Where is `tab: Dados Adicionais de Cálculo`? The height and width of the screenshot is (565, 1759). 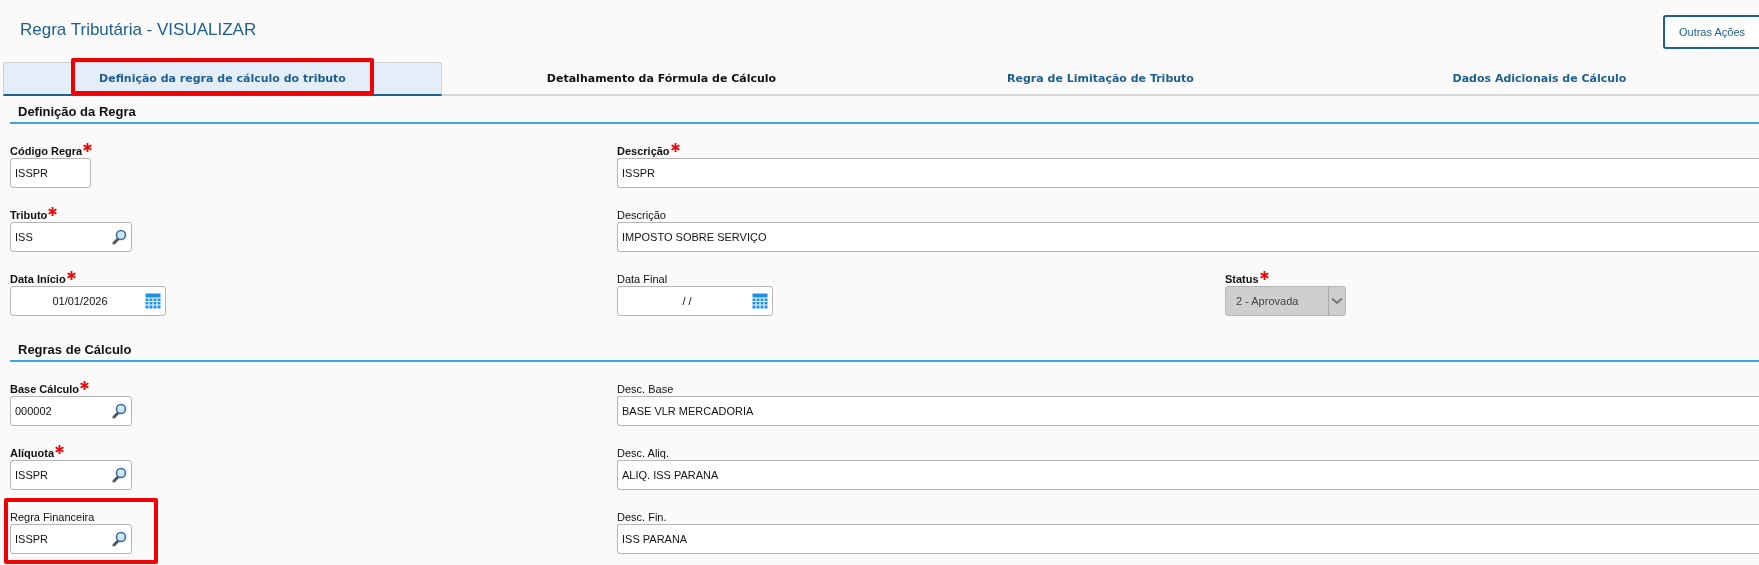 tab: Dados Adicionais de Cálculo is located at coordinates (1539, 79).